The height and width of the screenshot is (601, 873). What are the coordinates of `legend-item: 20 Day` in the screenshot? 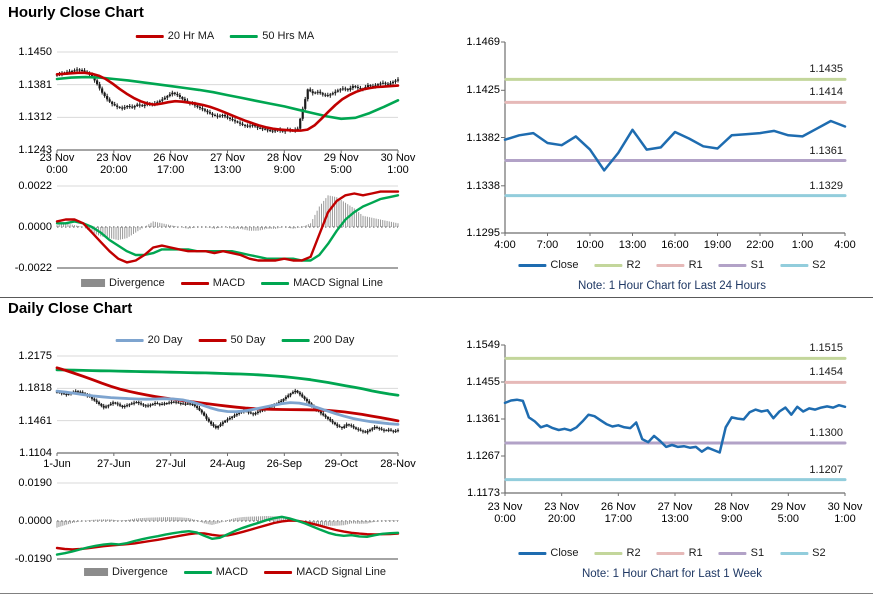 It's located at (149, 340).